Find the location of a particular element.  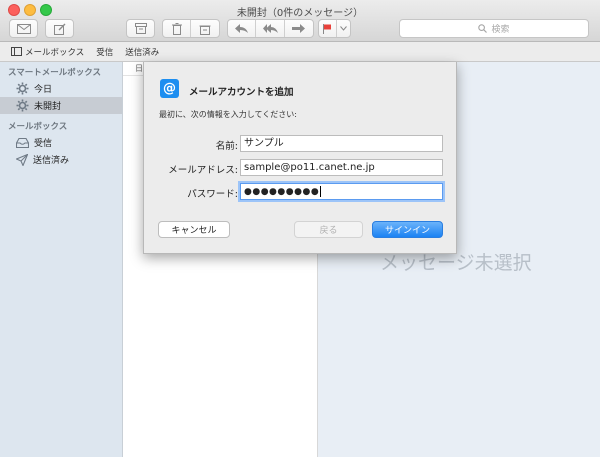

window-titlebar: 未開封（0件のメッセージ） 検索 is located at coordinates (300, 21).